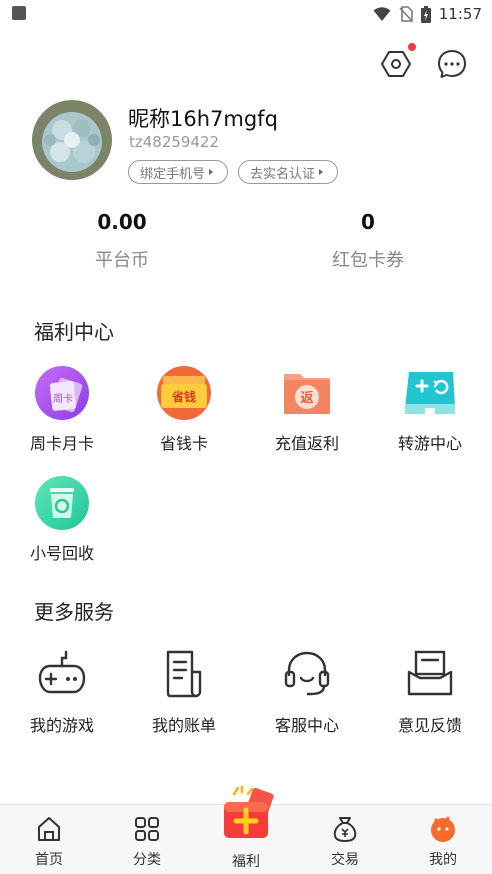  Describe the element at coordinates (74, 332) in the screenshot. I see `welfare-section-title: 福利中心` at that location.